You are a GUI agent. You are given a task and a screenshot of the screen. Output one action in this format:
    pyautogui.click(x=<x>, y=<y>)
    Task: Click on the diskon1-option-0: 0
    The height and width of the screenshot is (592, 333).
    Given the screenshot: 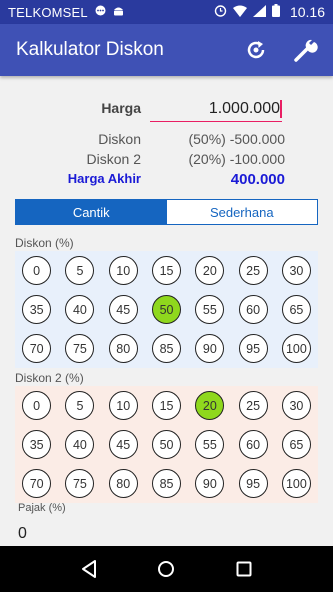 What is the action you would take?
    pyautogui.click(x=37, y=270)
    